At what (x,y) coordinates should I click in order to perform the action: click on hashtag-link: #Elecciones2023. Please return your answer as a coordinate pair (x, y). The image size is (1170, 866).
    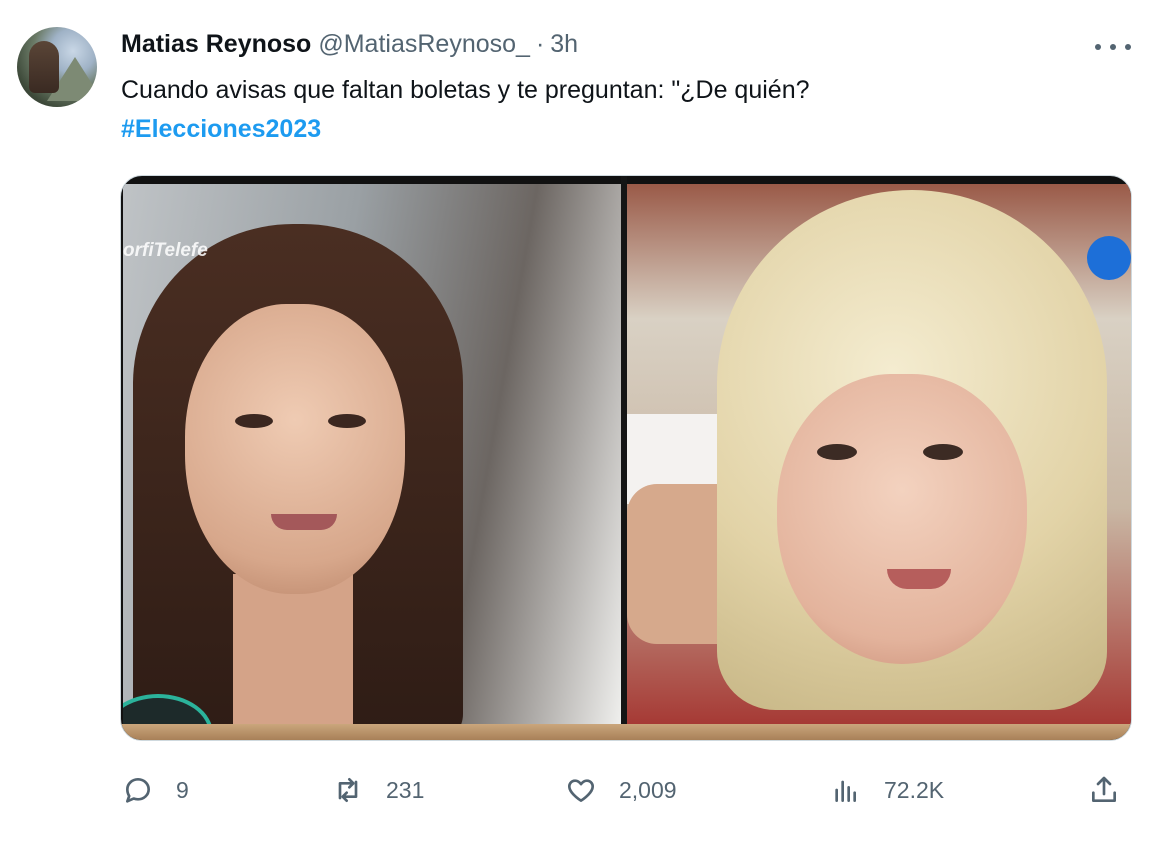
    Looking at the image, I should click on (221, 129).